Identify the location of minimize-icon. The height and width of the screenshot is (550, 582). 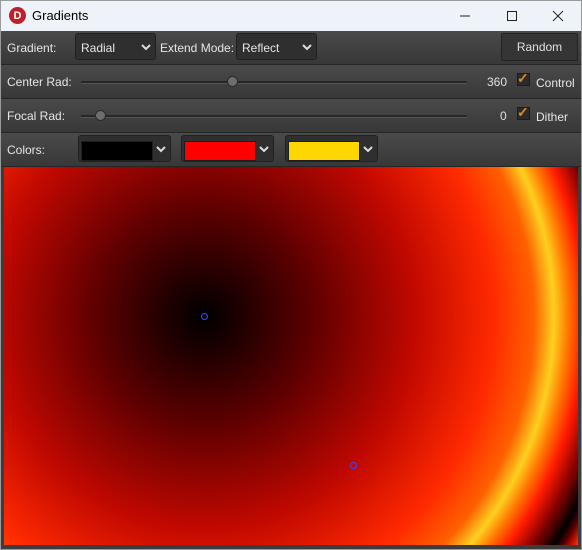
(465, 16).